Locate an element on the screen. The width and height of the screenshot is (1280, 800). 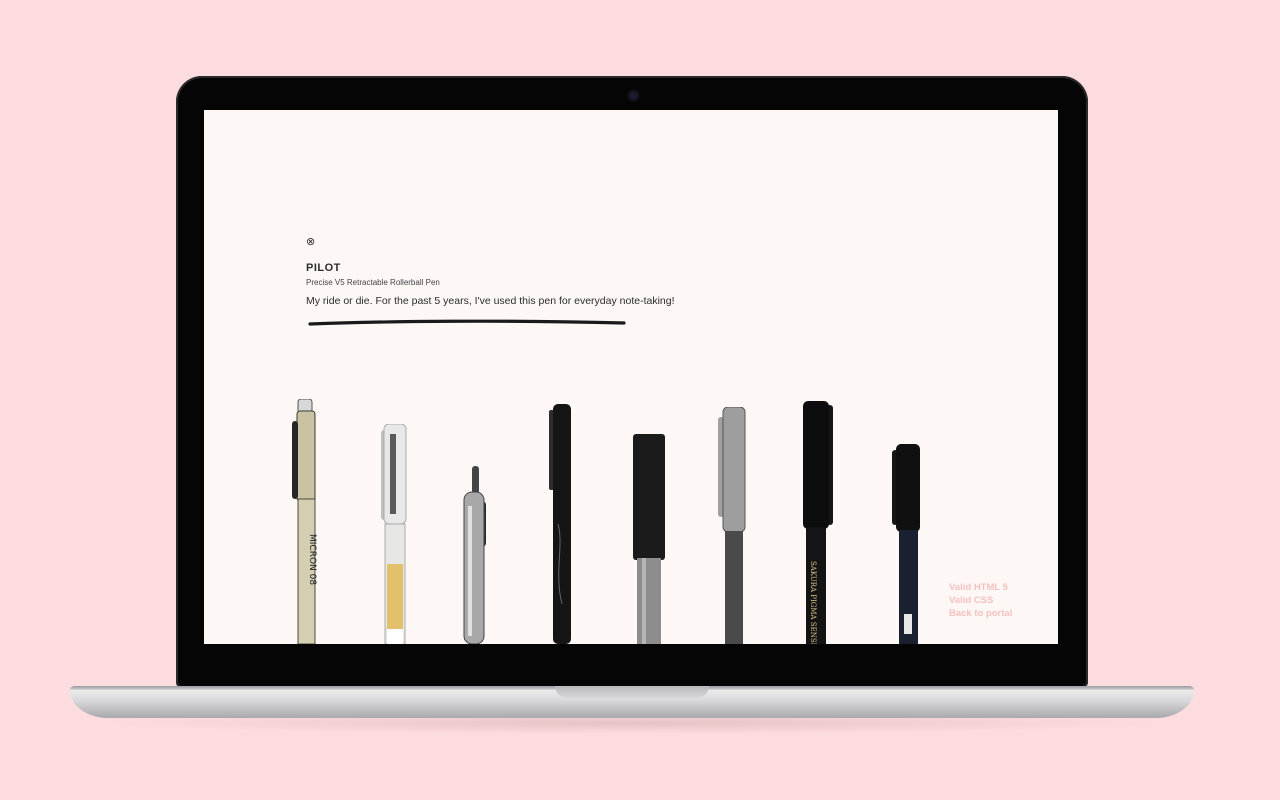
base-notch is located at coordinates (632, 692).